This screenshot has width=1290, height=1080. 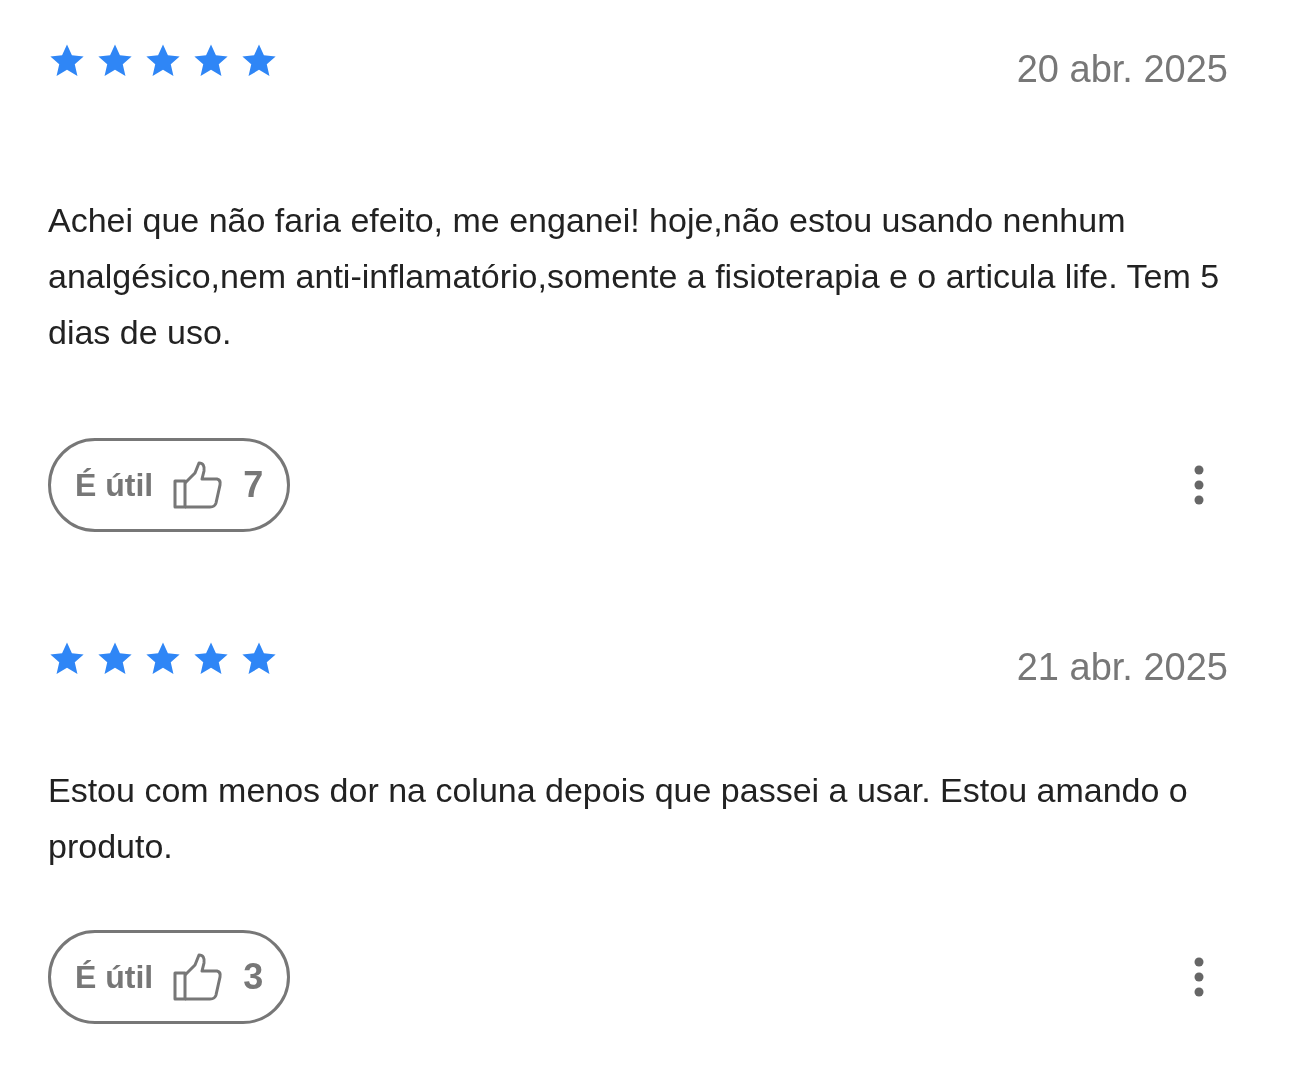 What do you see at coordinates (1122, 69) in the screenshot?
I see `review-date: 20 abr. 2025` at bounding box center [1122, 69].